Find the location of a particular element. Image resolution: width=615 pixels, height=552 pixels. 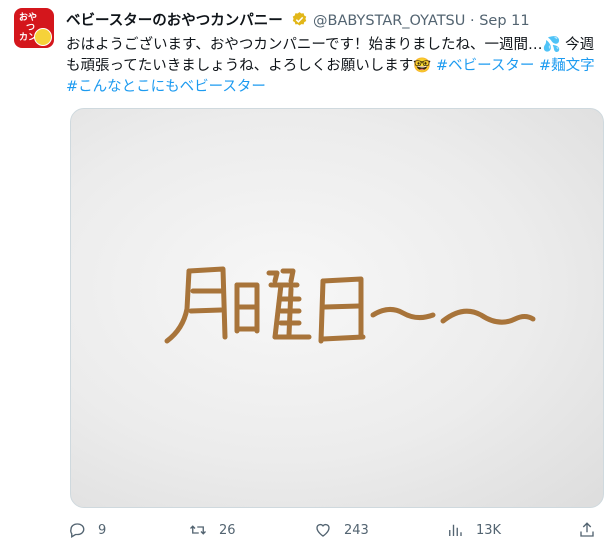

reply-count: 9 is located at coordinates (102, 530).